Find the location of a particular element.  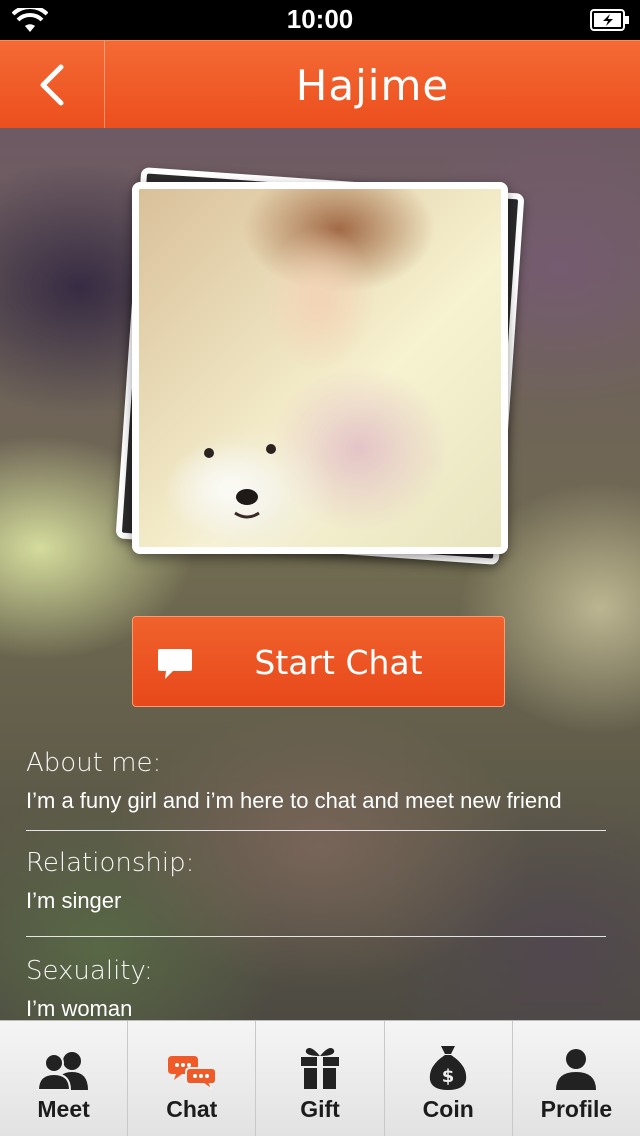

relationship-section: Relationship: I’m singer is located at coordinates (316, 881).